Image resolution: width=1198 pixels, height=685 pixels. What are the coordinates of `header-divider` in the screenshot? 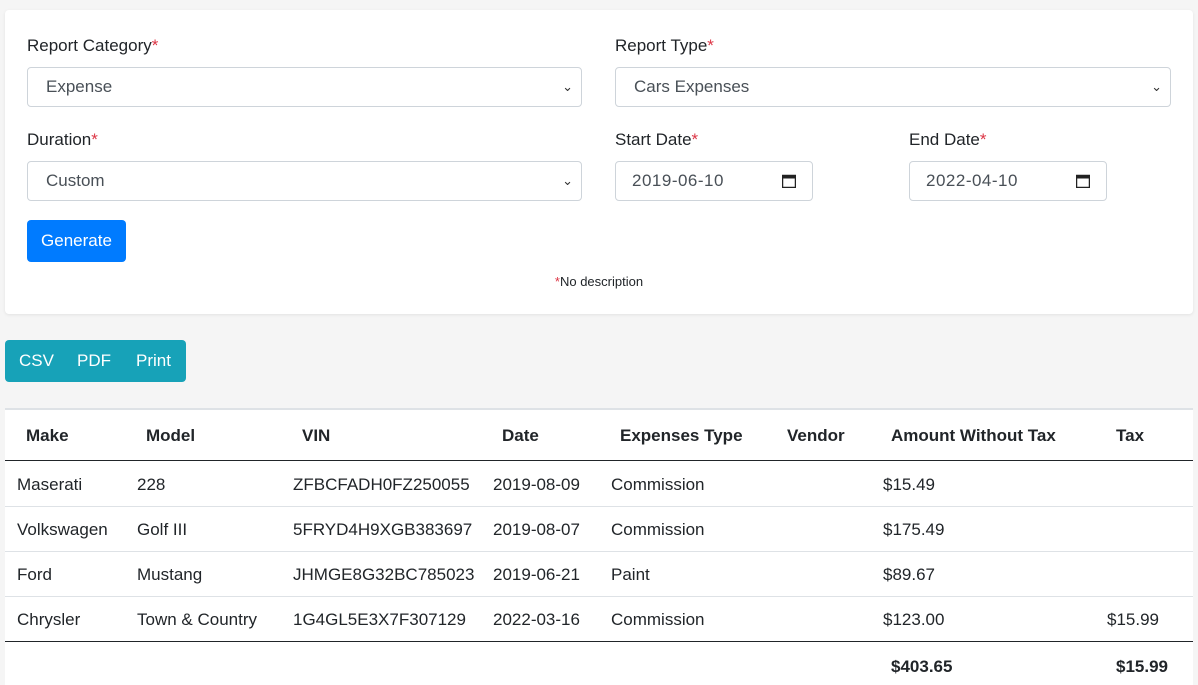 It's located at (599, 460).